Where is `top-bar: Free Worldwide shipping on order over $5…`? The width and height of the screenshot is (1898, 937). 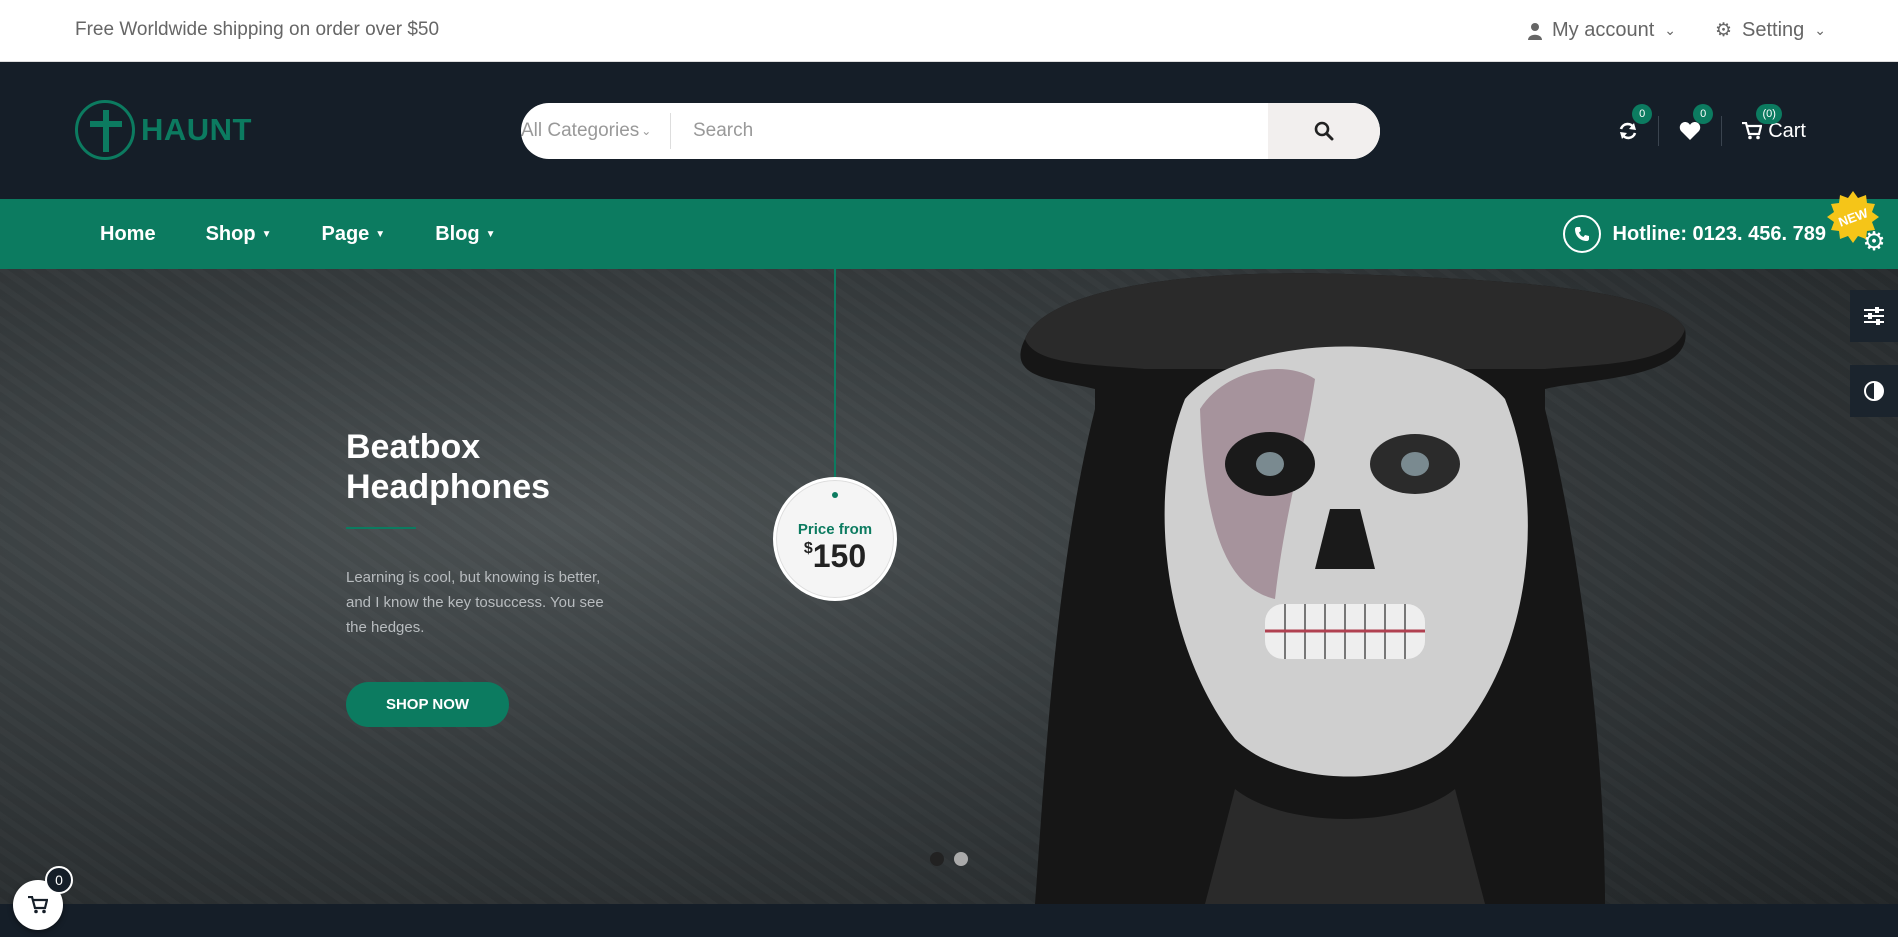 top-bar: Free Worldwide shipping on order over $5… is located at coordinates (949, 31).